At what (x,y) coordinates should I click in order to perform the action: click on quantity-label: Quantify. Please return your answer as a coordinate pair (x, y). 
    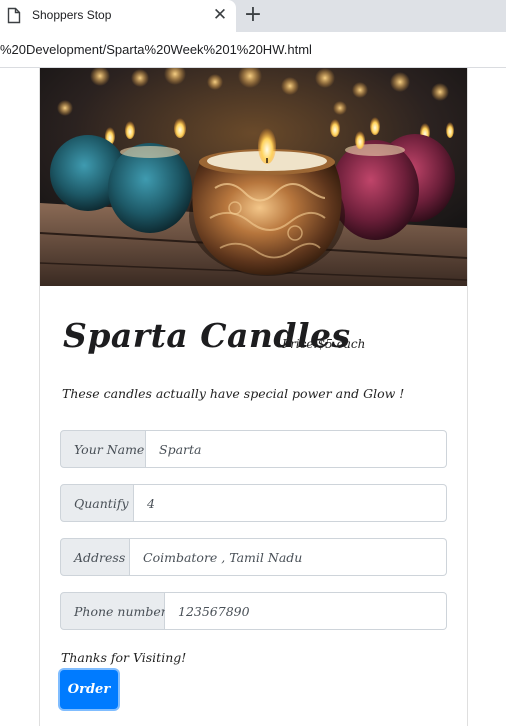
    Looking at the image, I should click on (97, 503).